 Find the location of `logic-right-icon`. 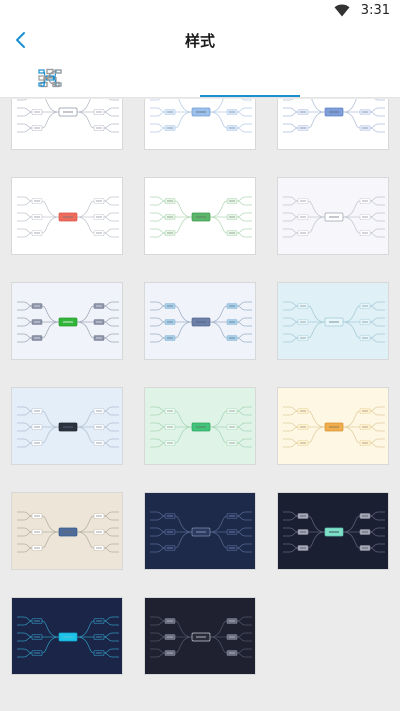

logic-right-icon is located at coordinates (50, 78).